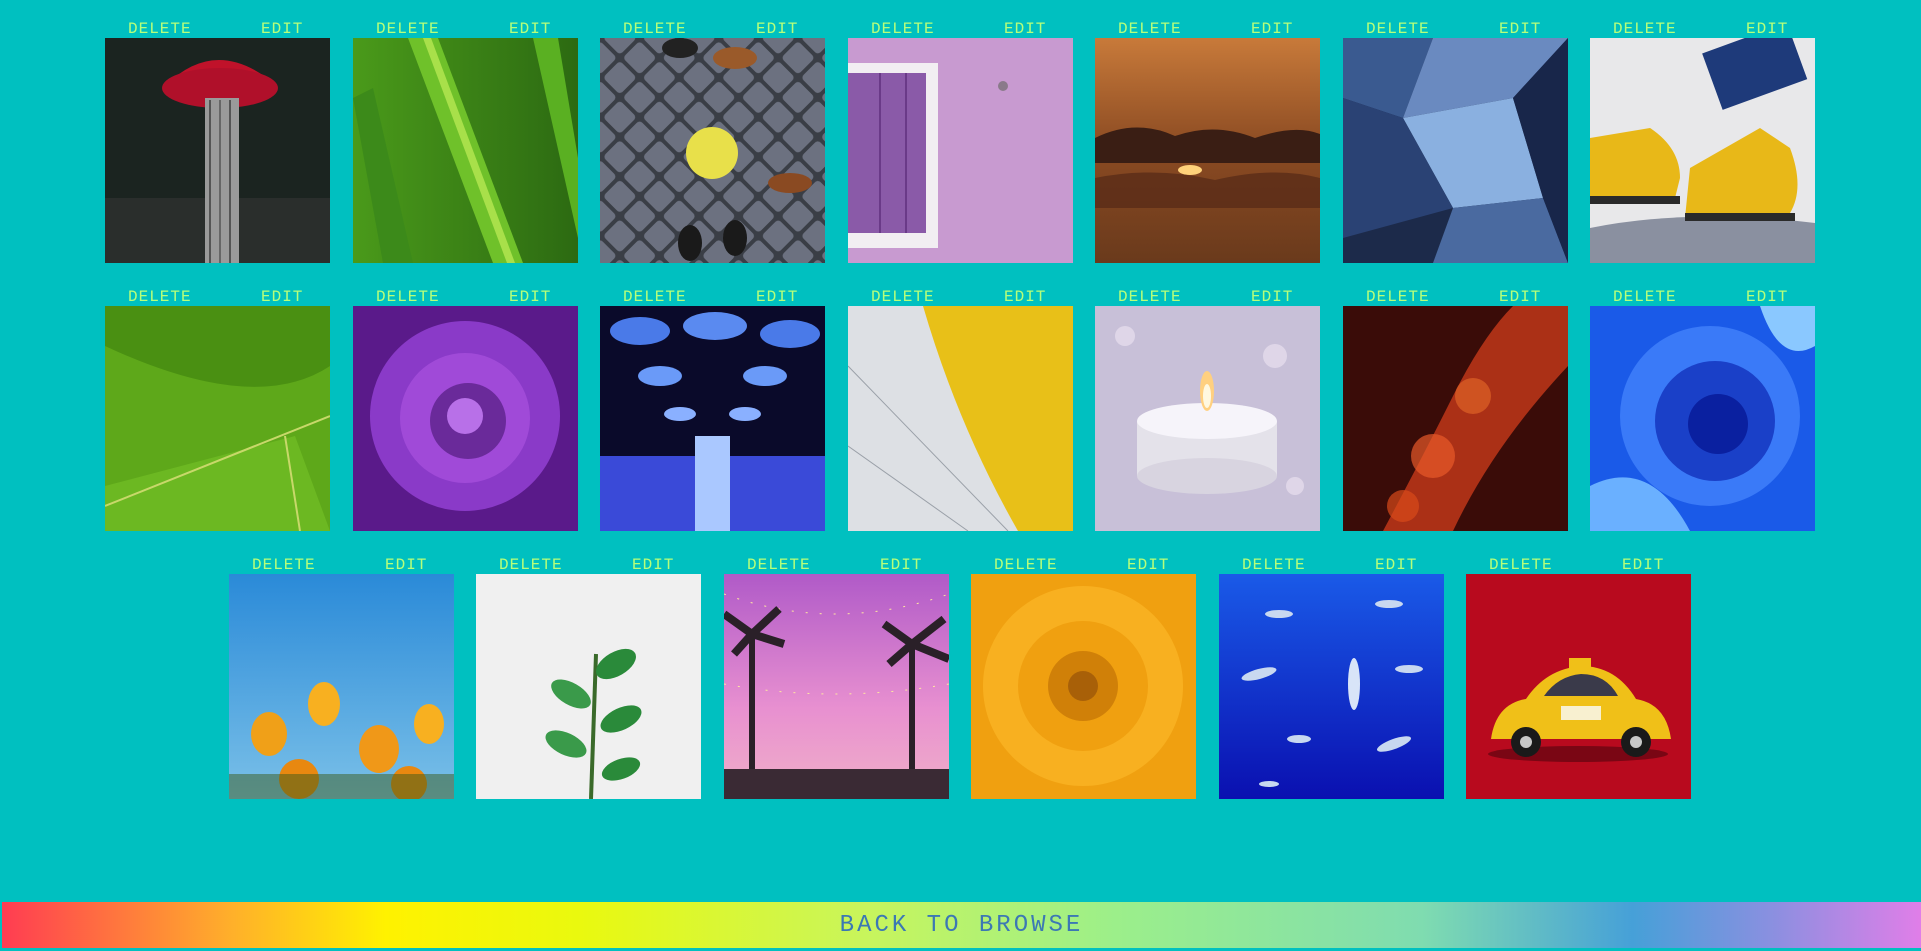 The image size is (1921, 951). I want to click on purple-peony-image, so click(465, 418).